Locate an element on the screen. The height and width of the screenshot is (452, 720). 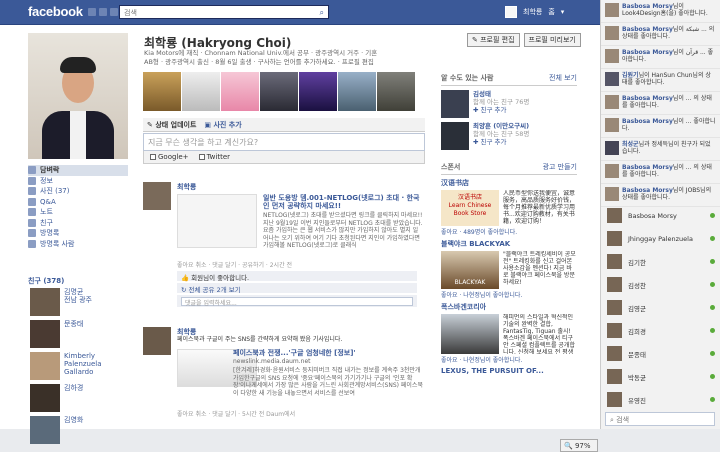
search-icon: ⌕ is located at coordinates (322, 13).